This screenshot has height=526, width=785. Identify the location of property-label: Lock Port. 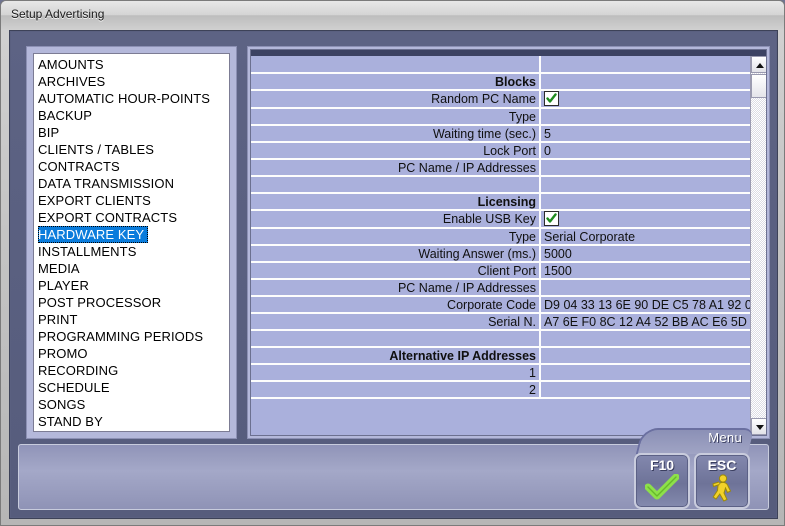
(396, 151).